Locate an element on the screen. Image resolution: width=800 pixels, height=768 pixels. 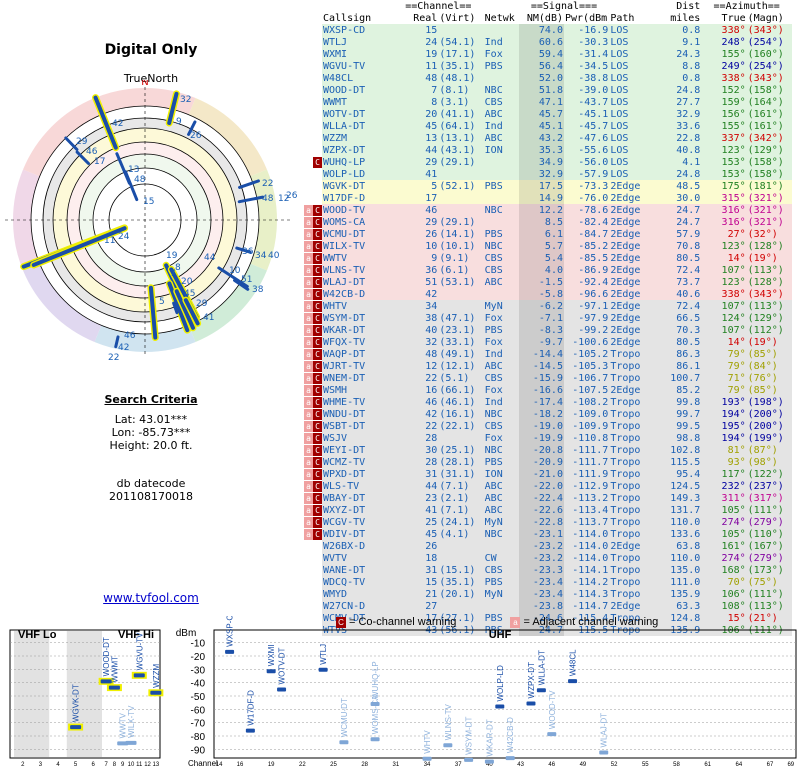
power-cell: -105.2 is located at coordinates (590, 354).